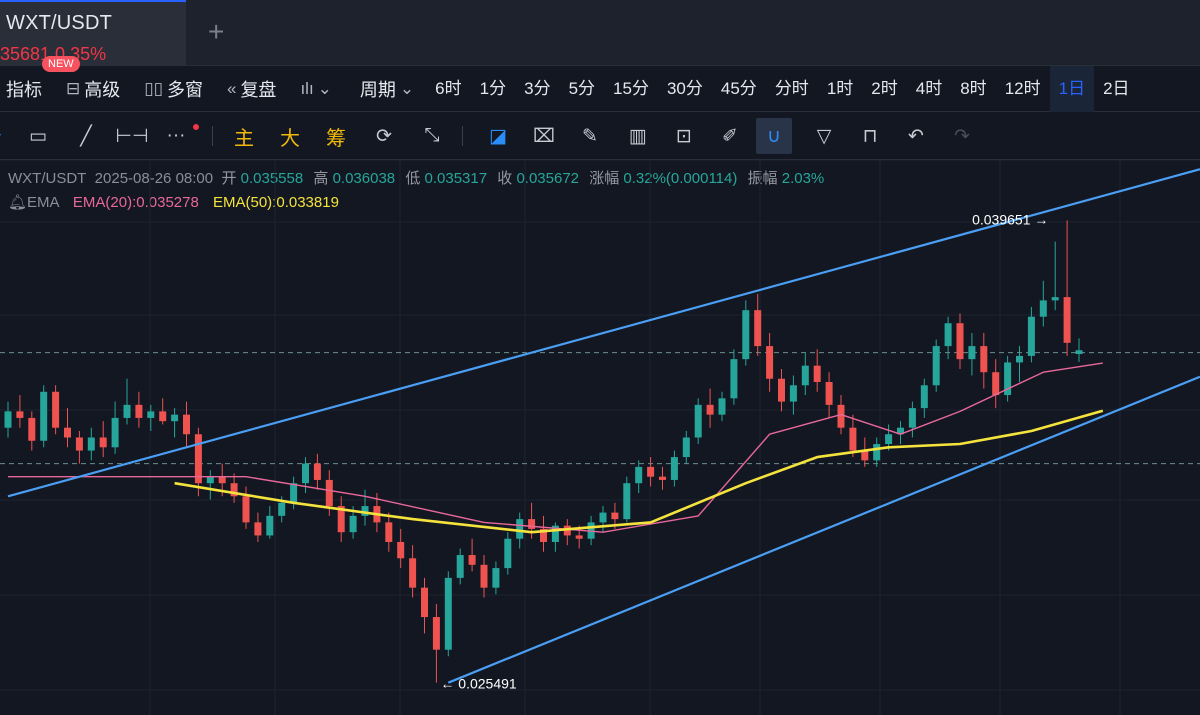 This screenshot has height=715, width=1200. Describe the element at coordinates (132, 136) in the screenshot. I see `horizontal-ray-icon: ⊢⊣` at that location.